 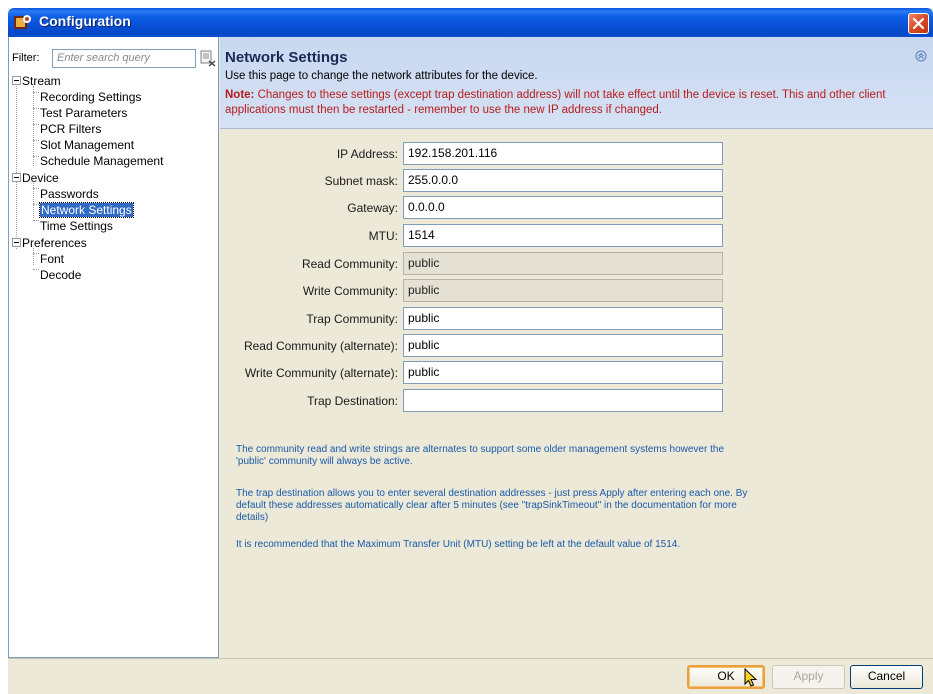 I want to click on tree-group-device: Device, so click(x=35, y=178).